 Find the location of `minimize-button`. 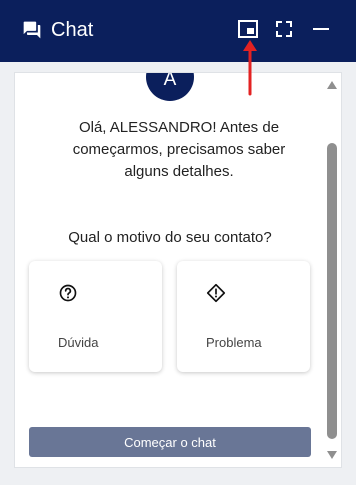

minimize-button is located at coordinates (321, 29).